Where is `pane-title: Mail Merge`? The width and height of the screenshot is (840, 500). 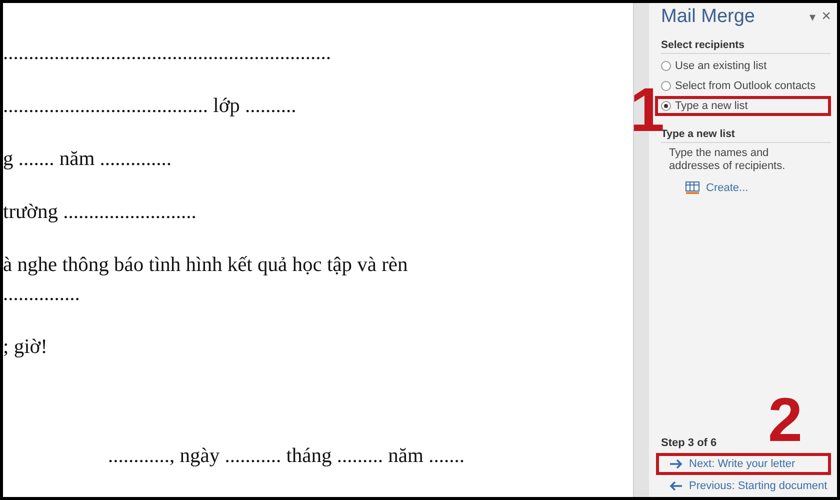
pane-title: Mail Merge is located at coordinates (708, 17).